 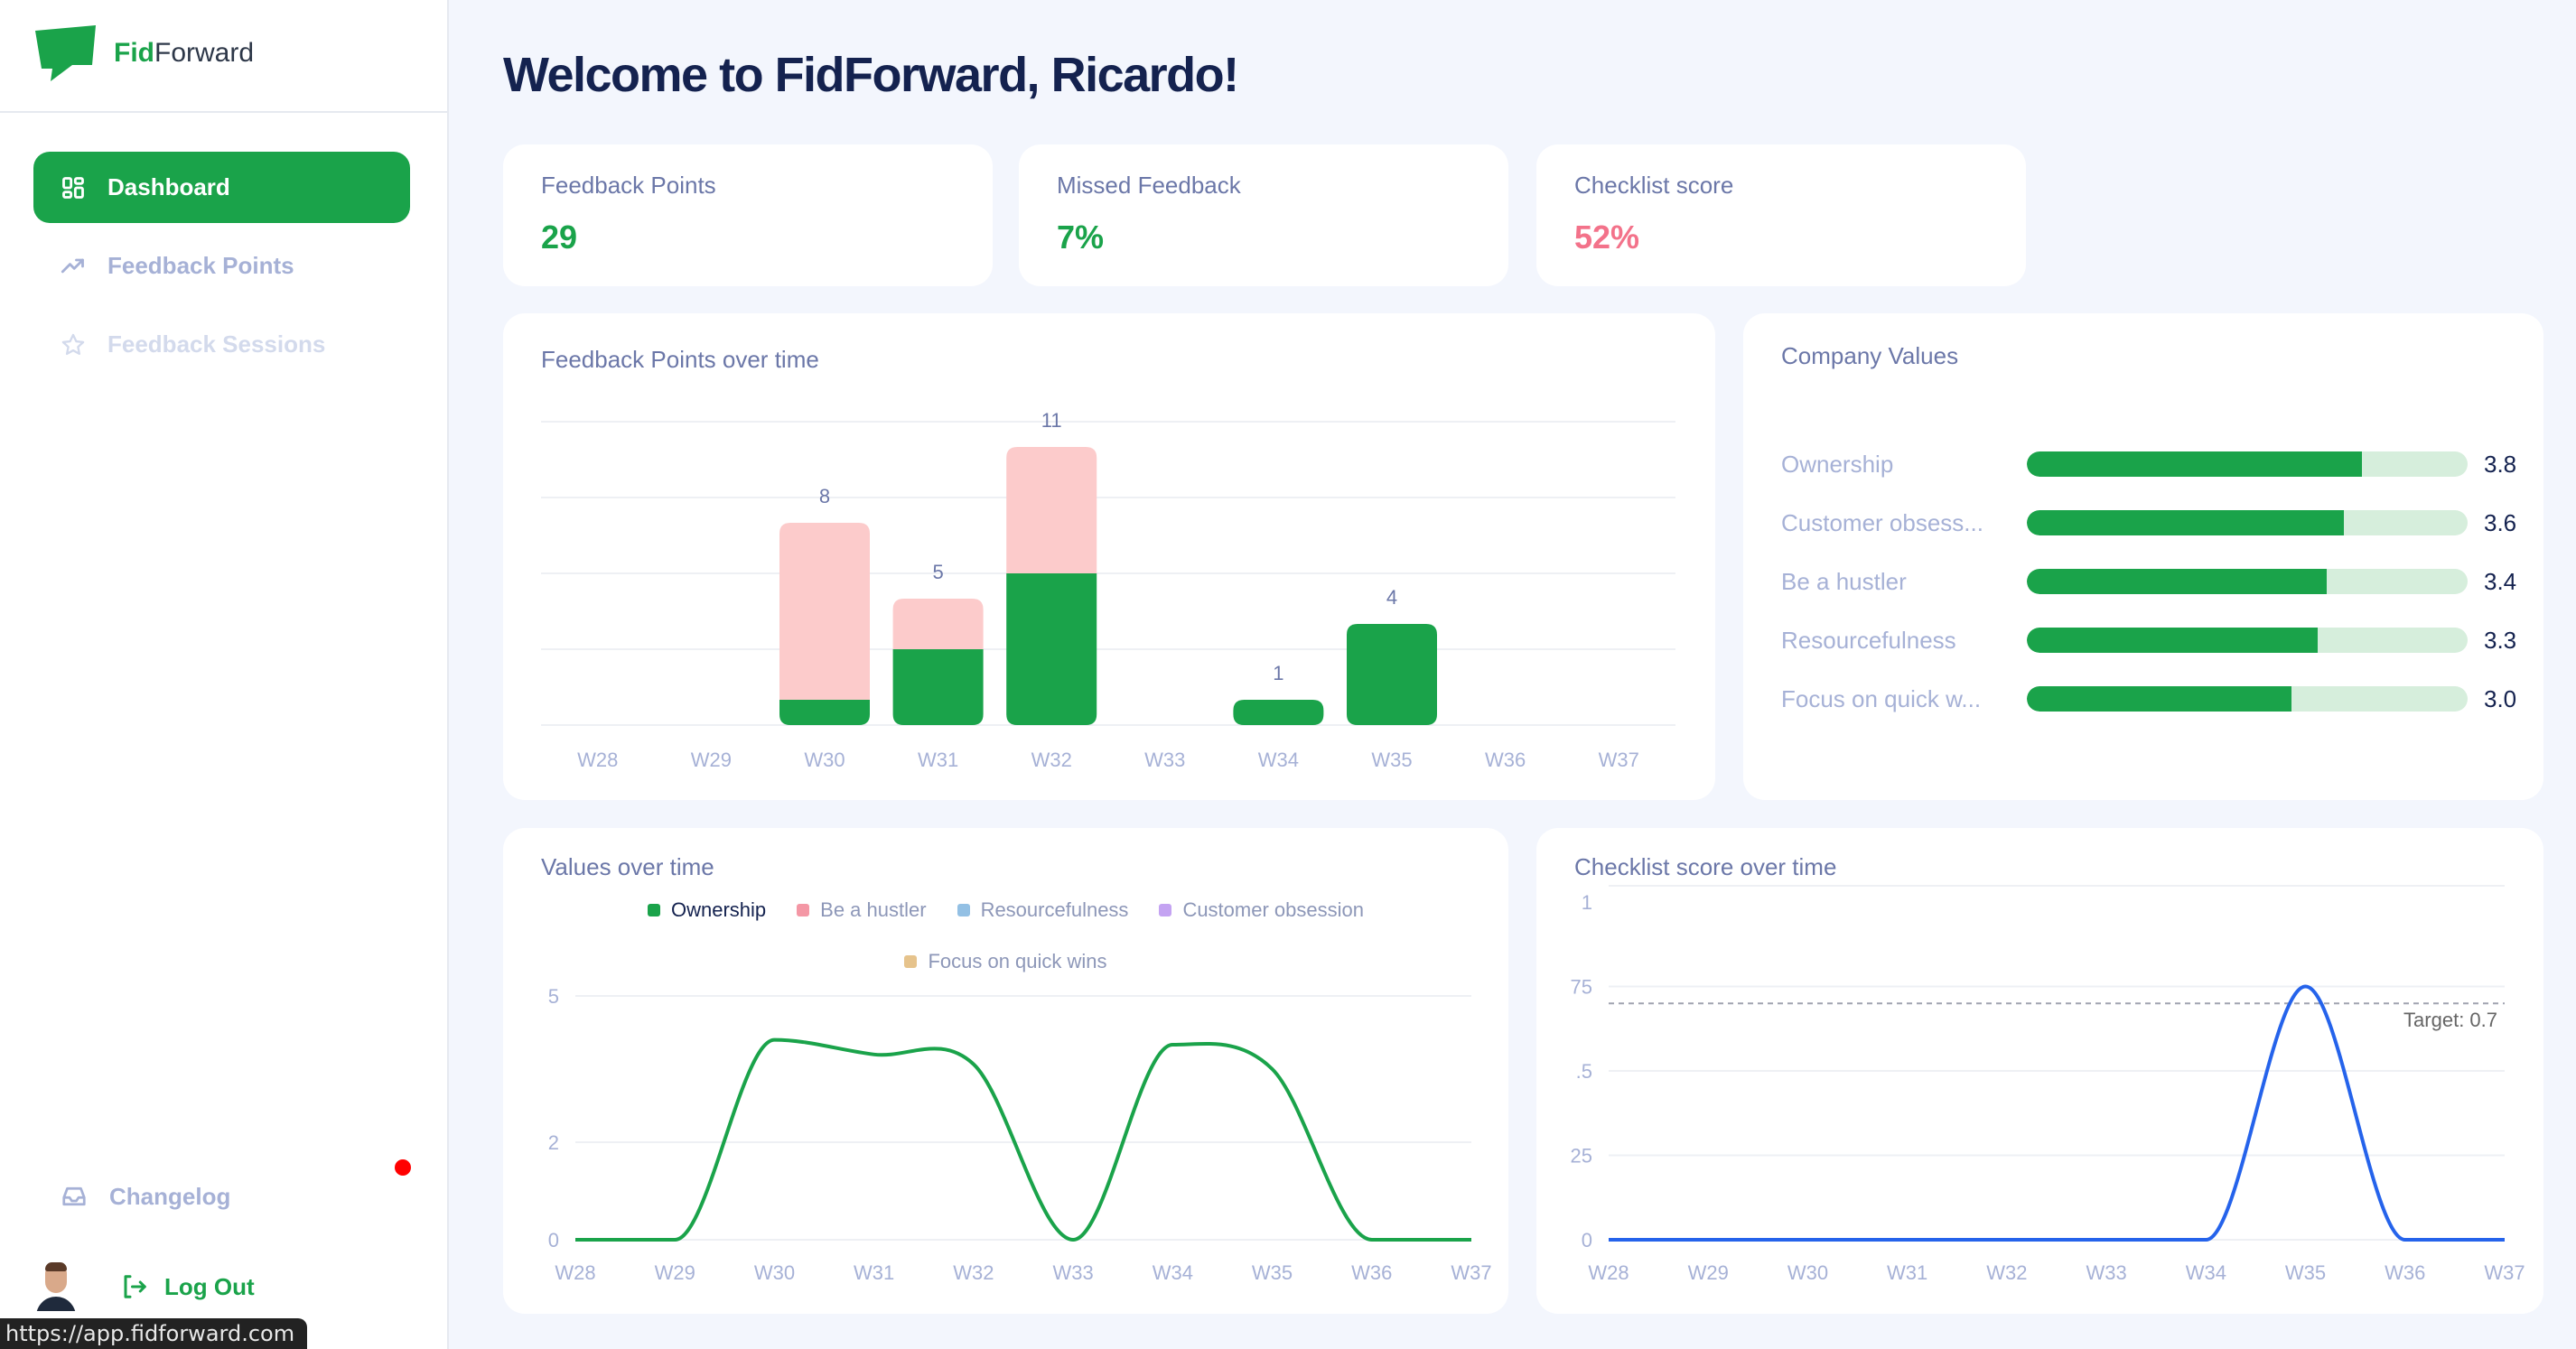 I want to click on company-value-label: Ownership, so click(x=1838, y=464).